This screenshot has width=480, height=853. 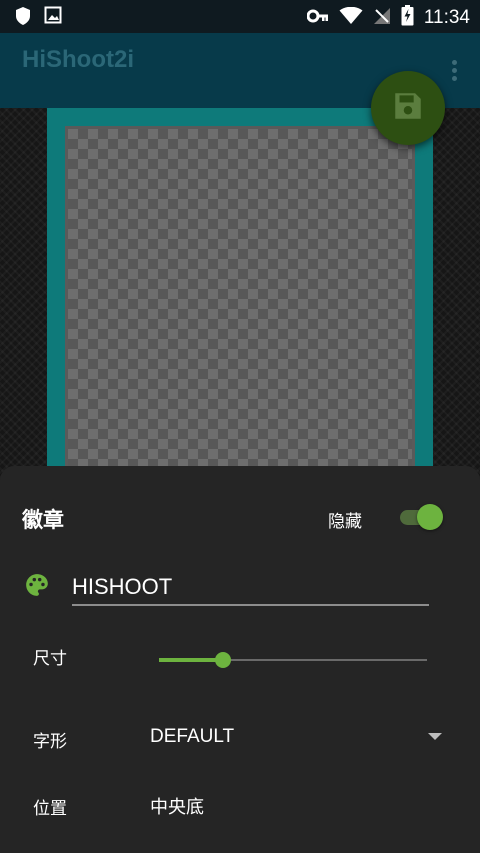 I want to click on hide-label: 隐藏, so click(x=345, y=522).